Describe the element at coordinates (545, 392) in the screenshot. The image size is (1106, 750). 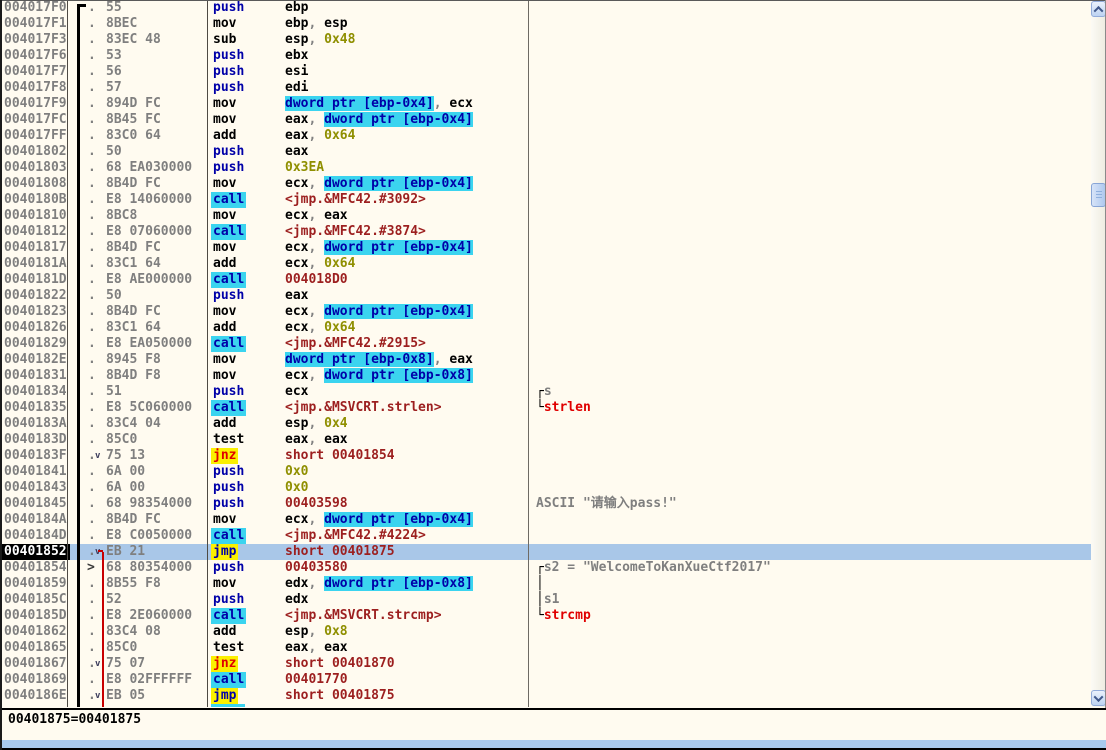
I see `disasm-row: 00401834. 51 push ecx ┌s` at that location.